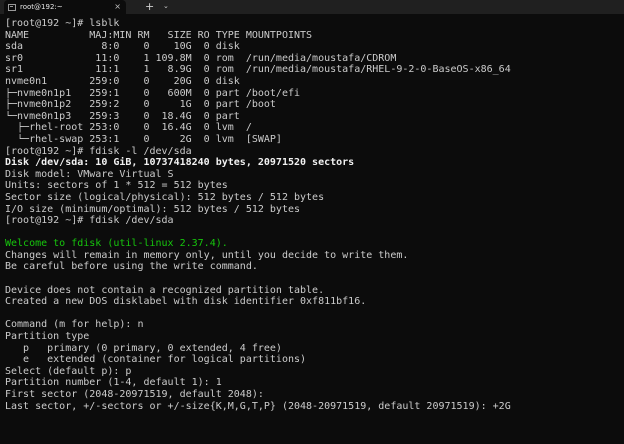 Image resolution: width=624 pixels, height=444 pixels. What do you see at coordinates (122, 47) in the screenshot?
I see `terminal-line: sda 8:0 0 10G 0 disk` at bounding box center [122, 47].